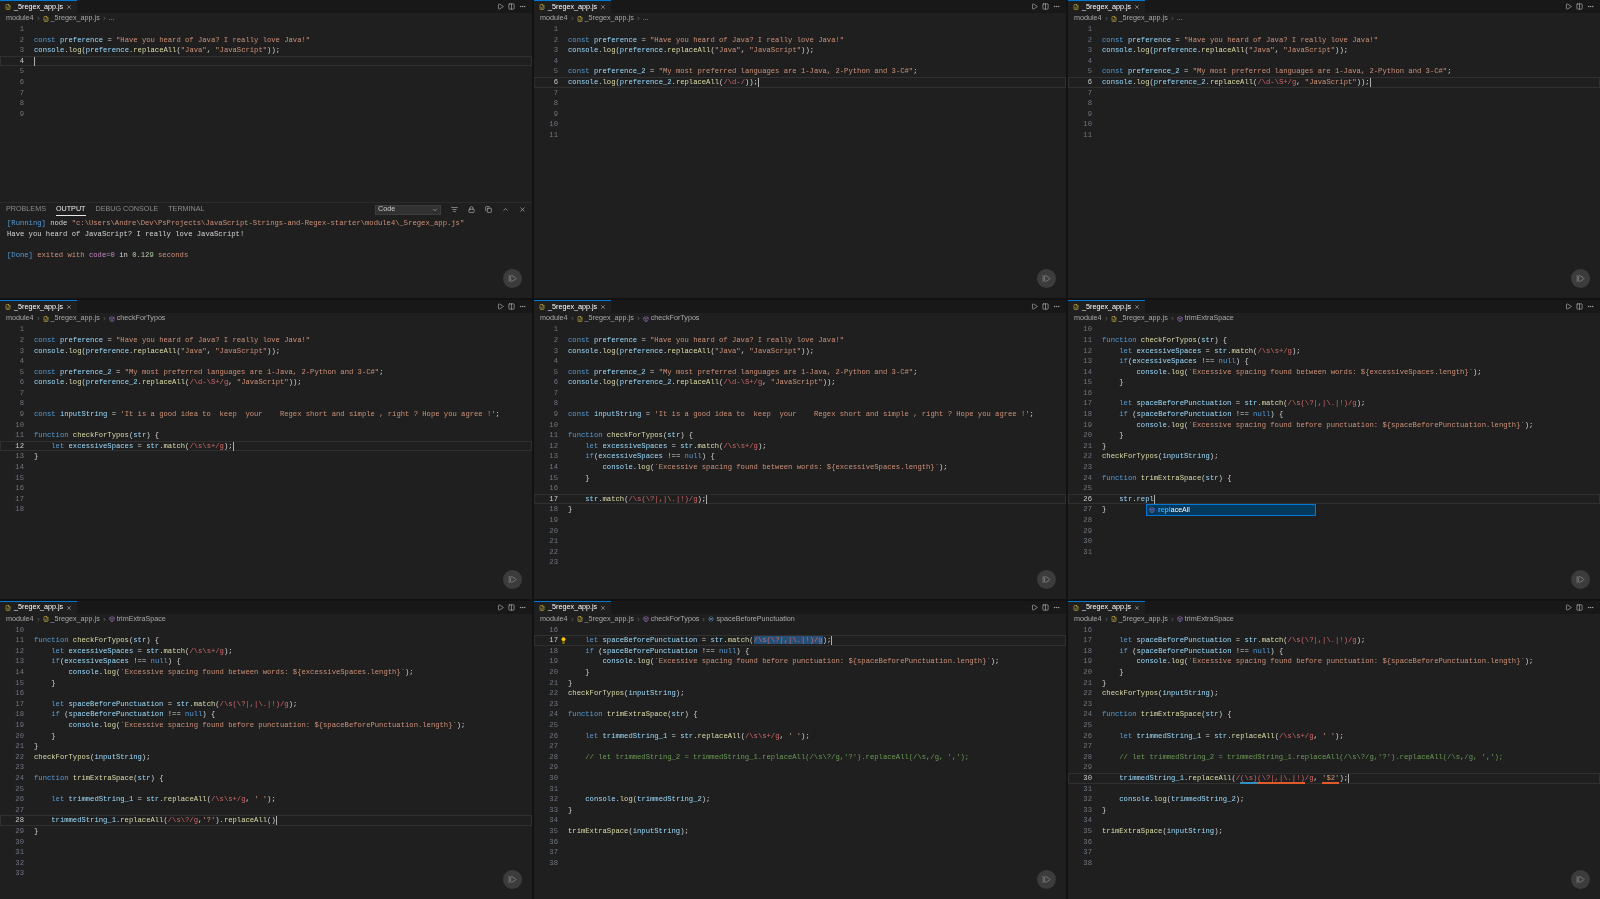 The width and height of the screenshot is (1600, 899). Describe the element at coordinates (563, 641) in the screenshot. I see `lightbulb-icon` at that location.